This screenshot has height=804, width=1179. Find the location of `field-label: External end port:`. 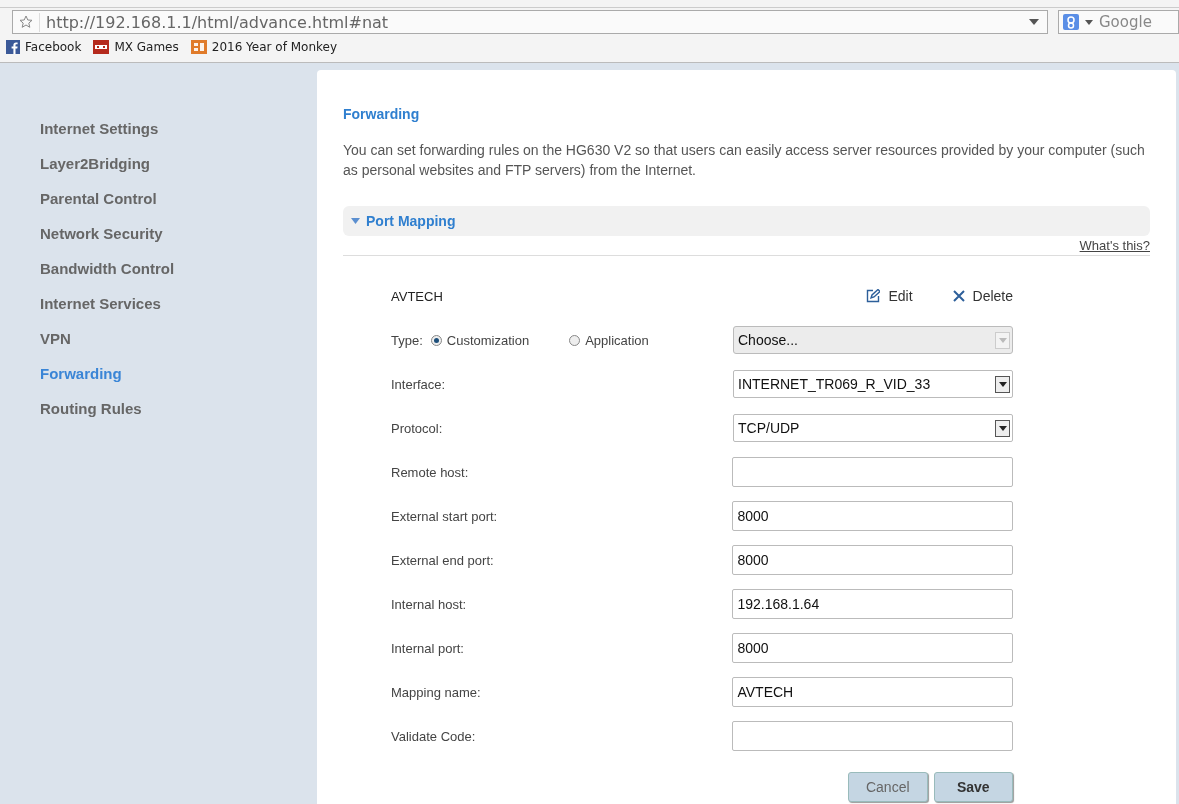

field-label: External end port: is located at coordinates (443, 560).